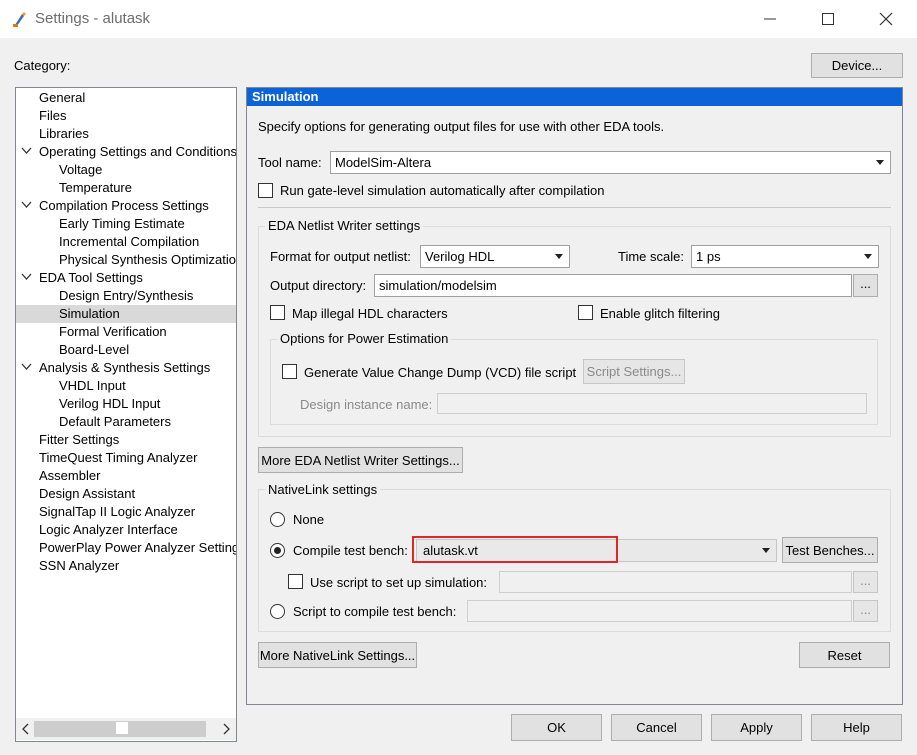  I want to click on none-radio, so click(277, 519).